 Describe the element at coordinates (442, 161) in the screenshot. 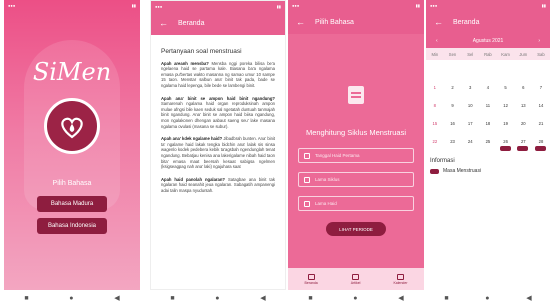

I see `info-title: Informasi` at that location.